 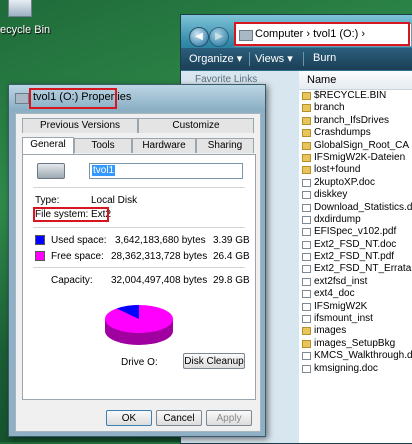 I want to click on file-list-item: Download_Statistics.doc, so click(x=355, y=208).